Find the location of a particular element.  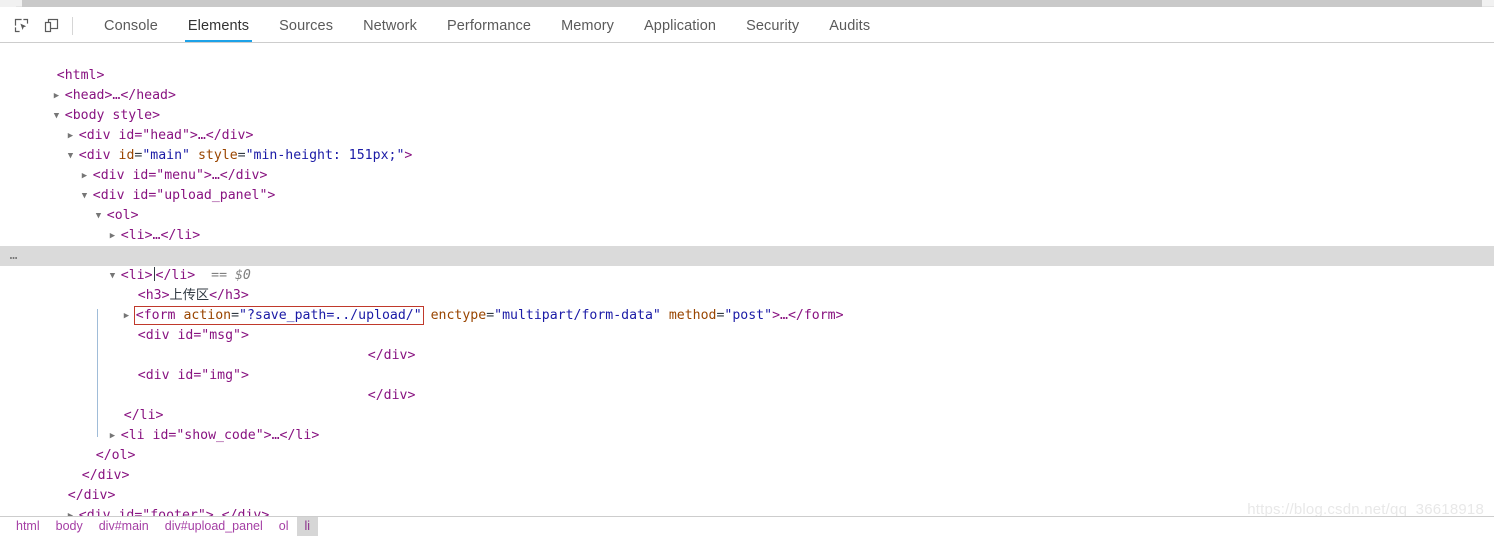

tab-sources-label: Sources is located at coordinates (306, 25).